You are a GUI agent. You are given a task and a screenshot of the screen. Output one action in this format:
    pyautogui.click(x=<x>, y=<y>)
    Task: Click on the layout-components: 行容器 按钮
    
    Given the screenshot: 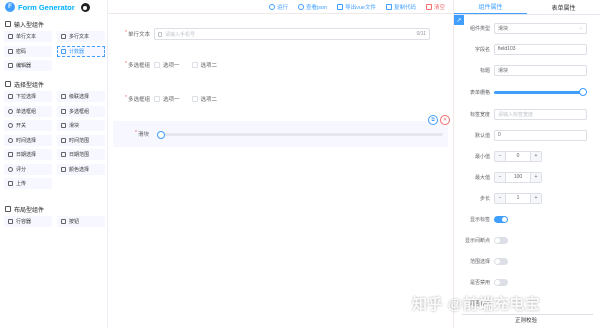 What is the action you would take?
    pyautogui.click(x=53, y=221)
    